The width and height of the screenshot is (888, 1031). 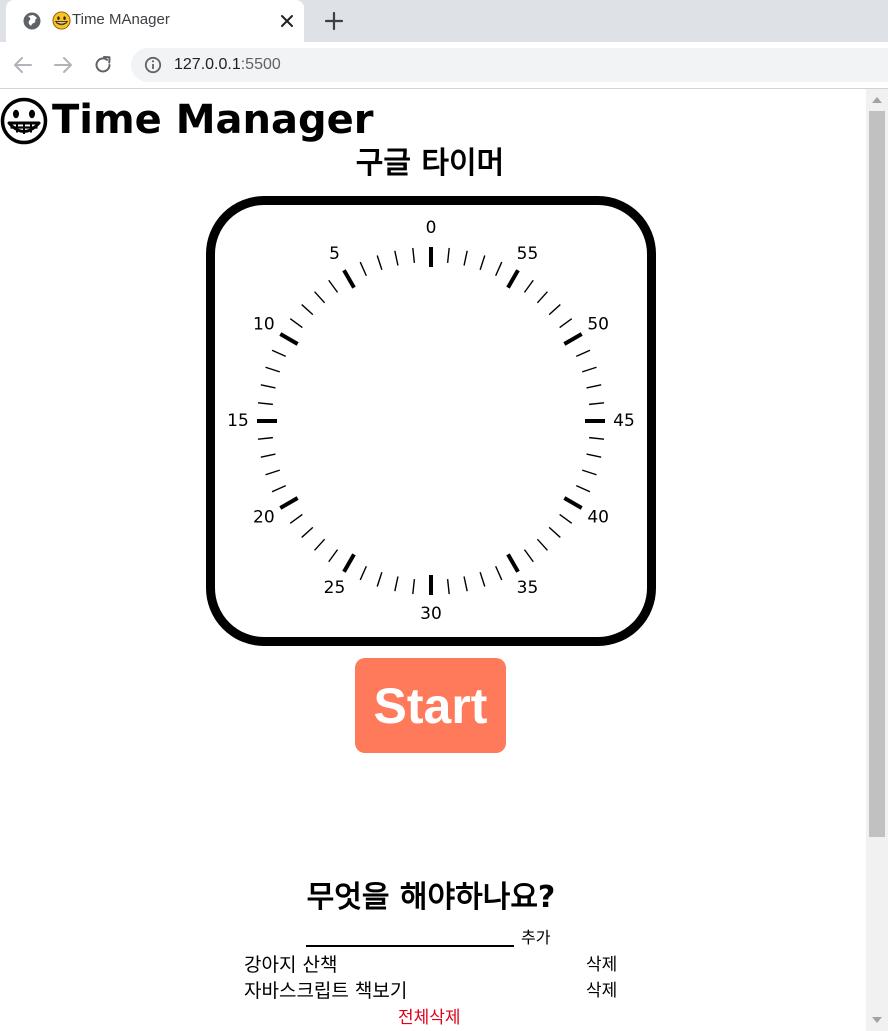 What do you see at coordinates (877, 474) in the screenshot?
I see `scrollbar-thumb` at bounding box center [877, 474].